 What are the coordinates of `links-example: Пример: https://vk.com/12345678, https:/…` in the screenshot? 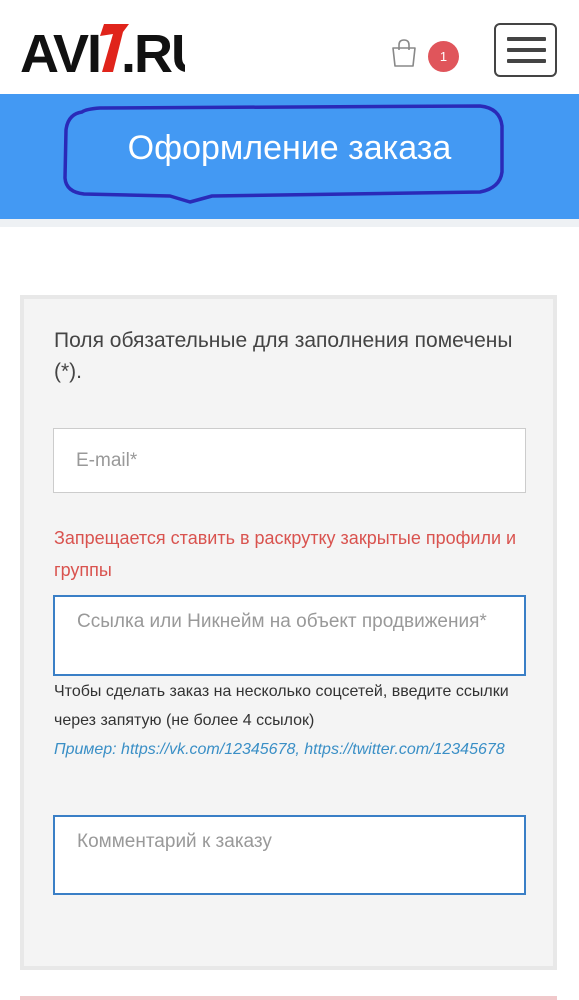 It's located at (279, 749).